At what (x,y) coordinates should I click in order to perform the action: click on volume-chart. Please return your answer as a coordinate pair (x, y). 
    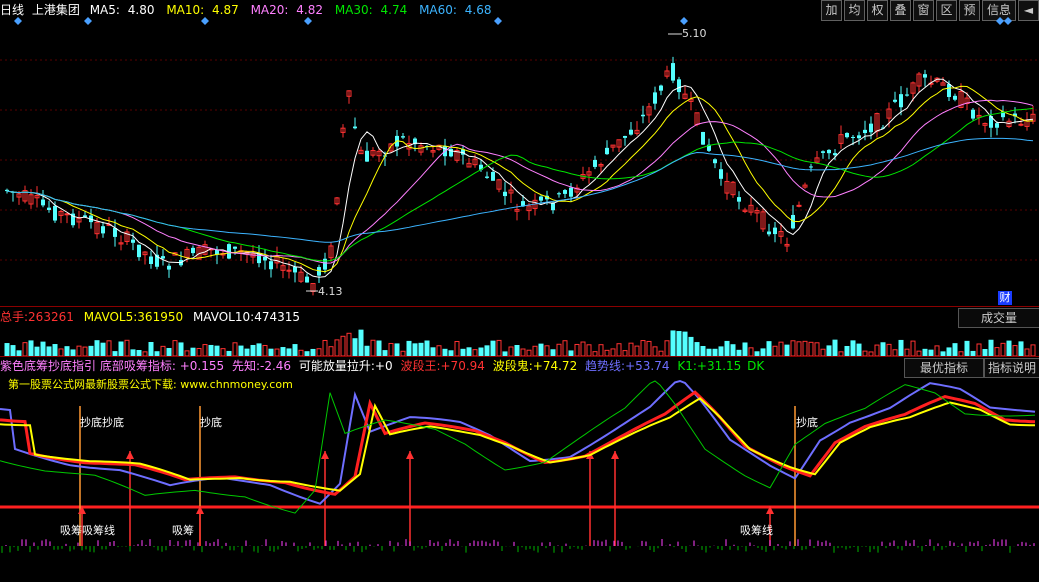
    Looking at the image, I should click on (519, 341).